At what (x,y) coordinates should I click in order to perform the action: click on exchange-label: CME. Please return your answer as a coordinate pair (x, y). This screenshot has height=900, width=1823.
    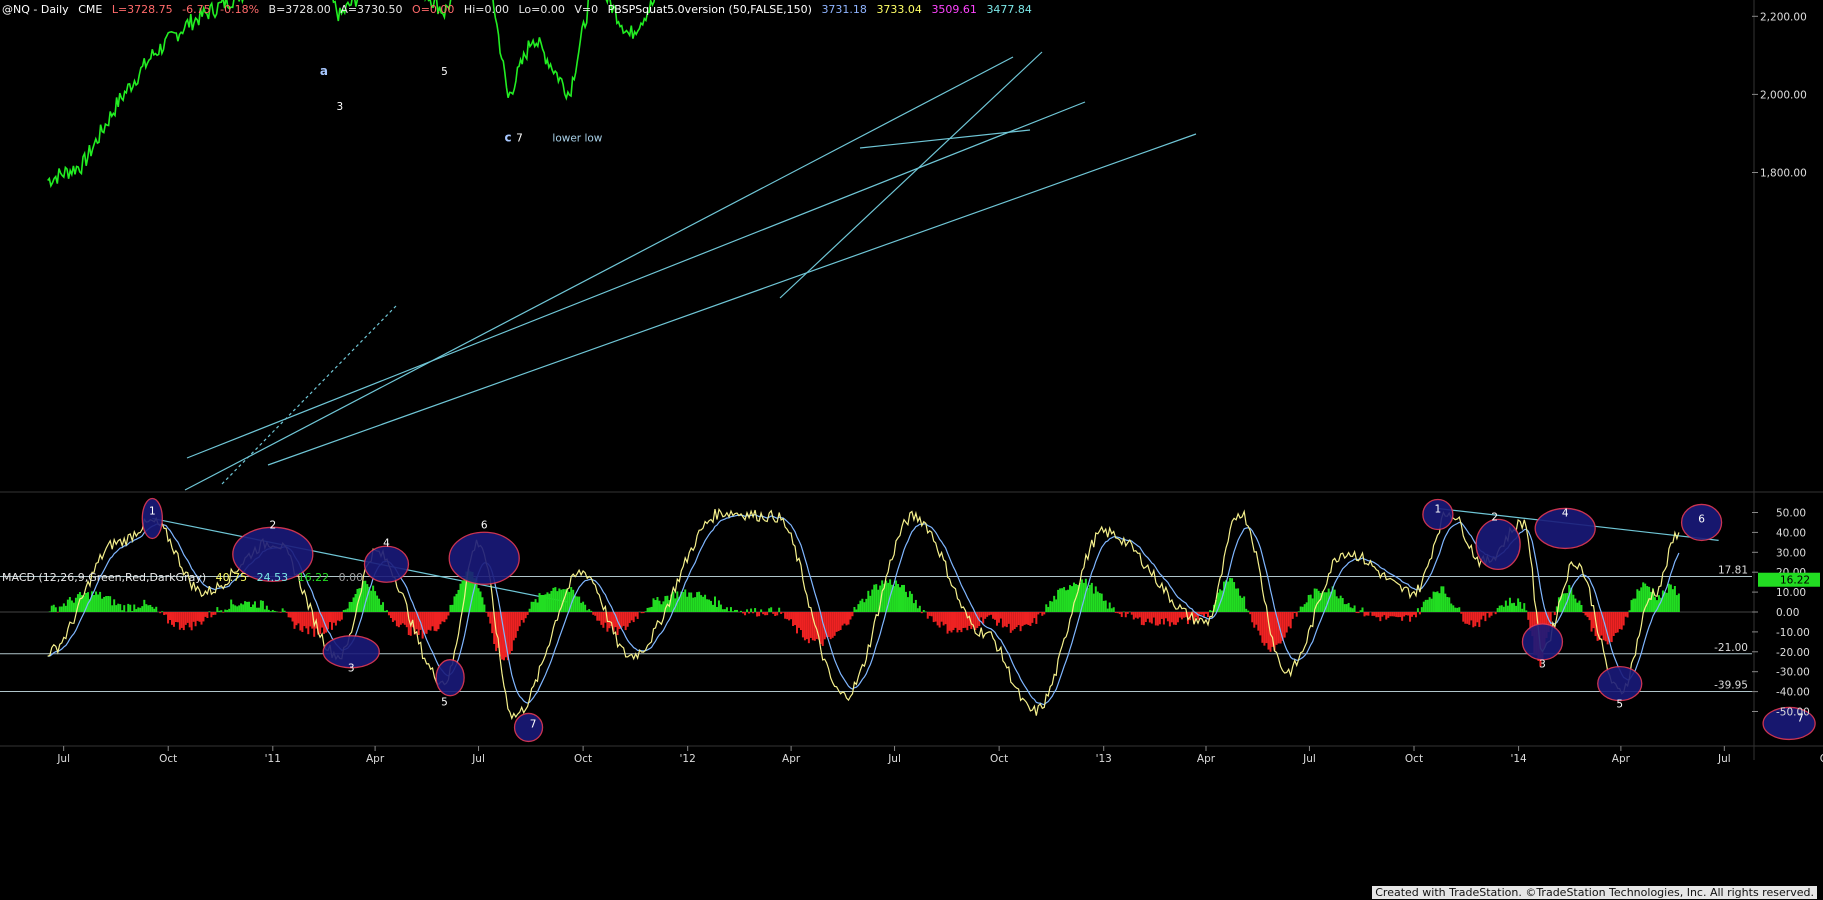
    Looking at the image, I should click on (90, 9).